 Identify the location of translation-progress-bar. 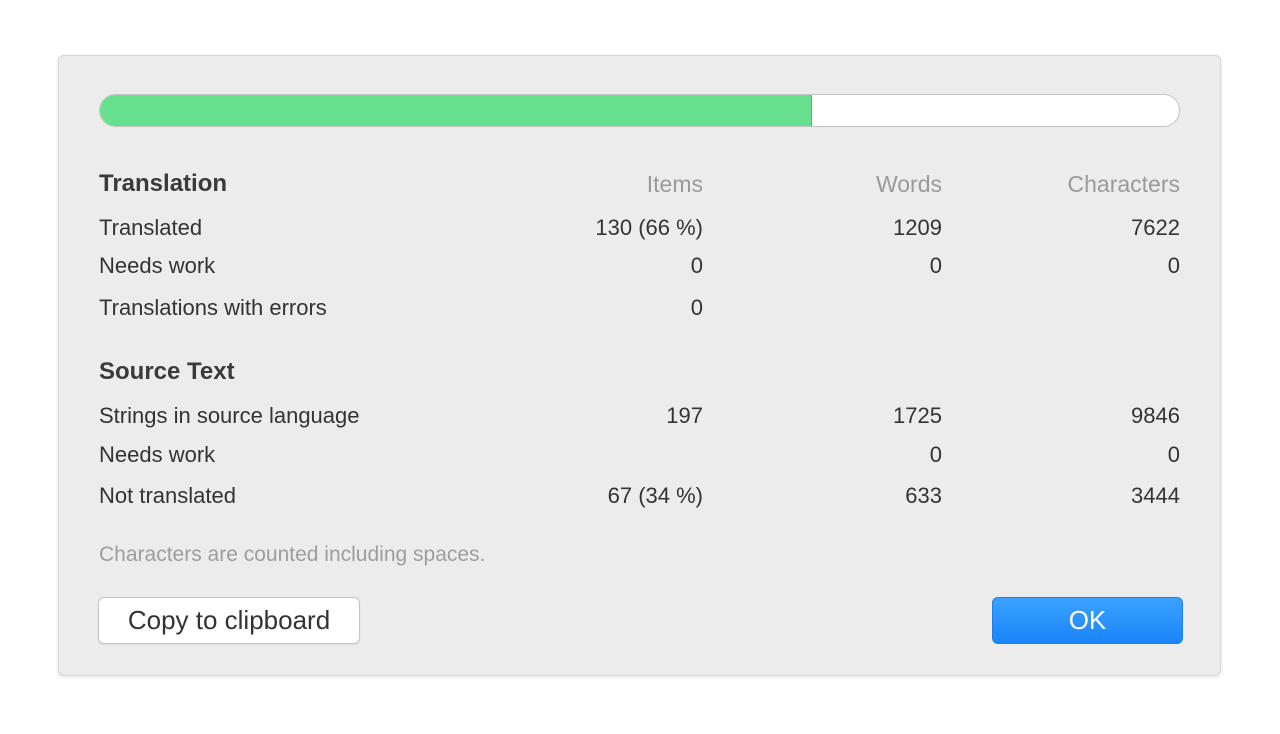
(639, 110).